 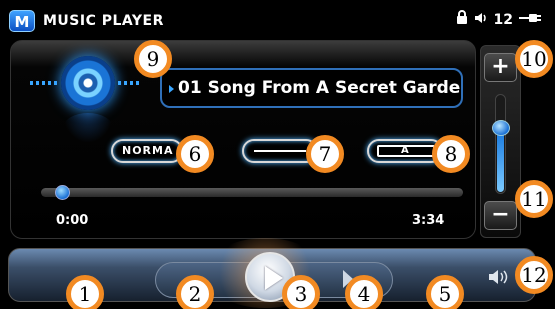 What do you see at coordinates (325, 154) in the screenshot?
I see `callout-7: 7` at bounding box center [325, 154].